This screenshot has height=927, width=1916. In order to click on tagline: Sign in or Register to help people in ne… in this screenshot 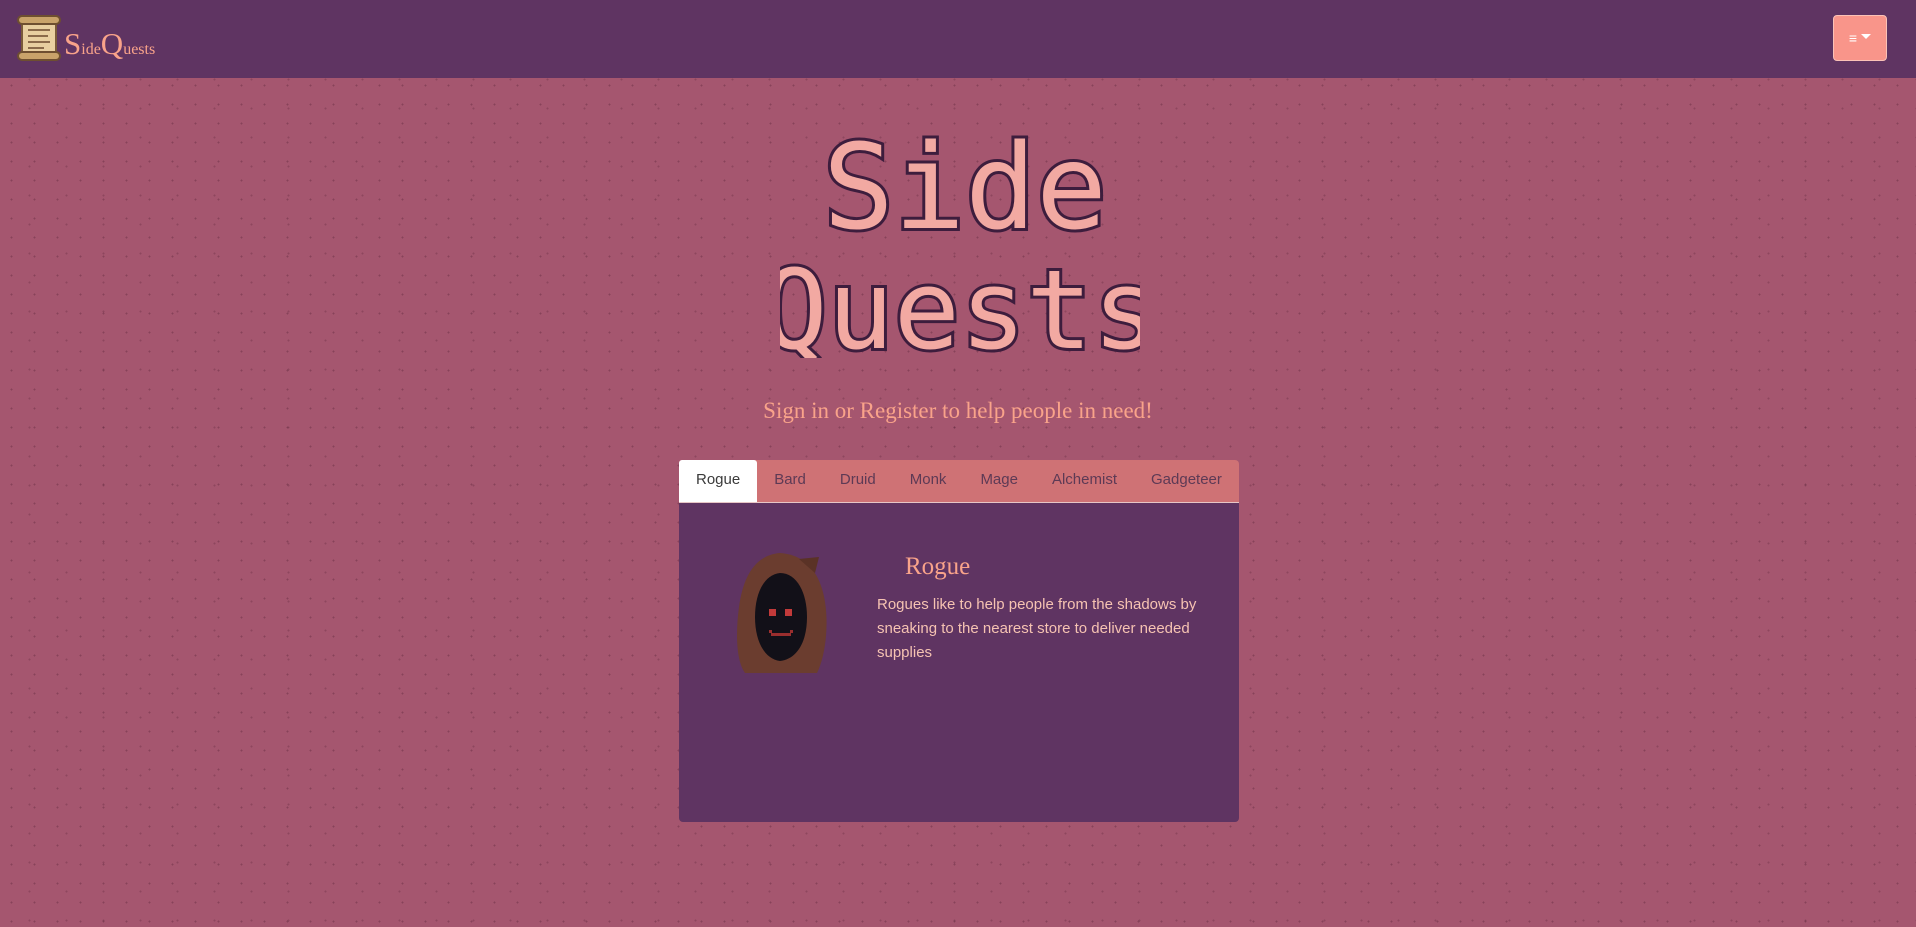, I will do `click(958, 410)`.